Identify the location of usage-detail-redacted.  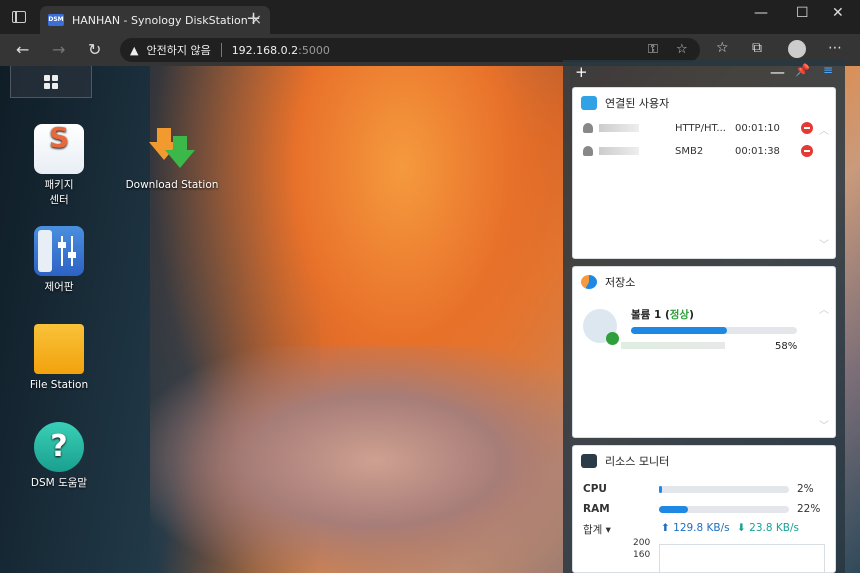
(673, 345).